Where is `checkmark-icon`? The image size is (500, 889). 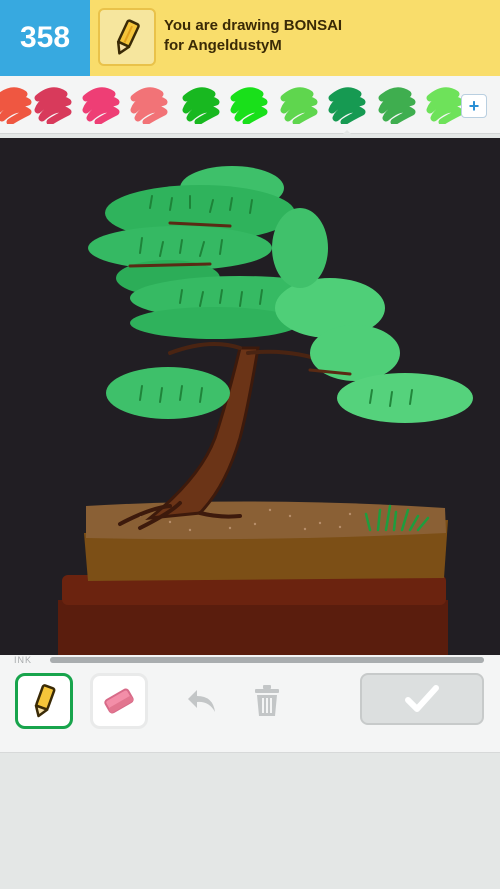
checkmark-icon is located at coordinates (422, 698).